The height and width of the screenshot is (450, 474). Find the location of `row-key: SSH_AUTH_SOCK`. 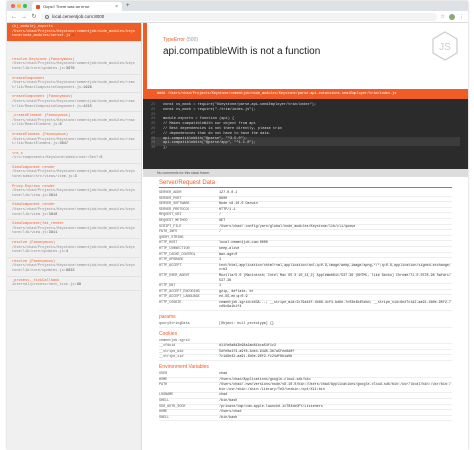

row-key: SSH_AUTH_SOCK is located at coordinates (172, 406).